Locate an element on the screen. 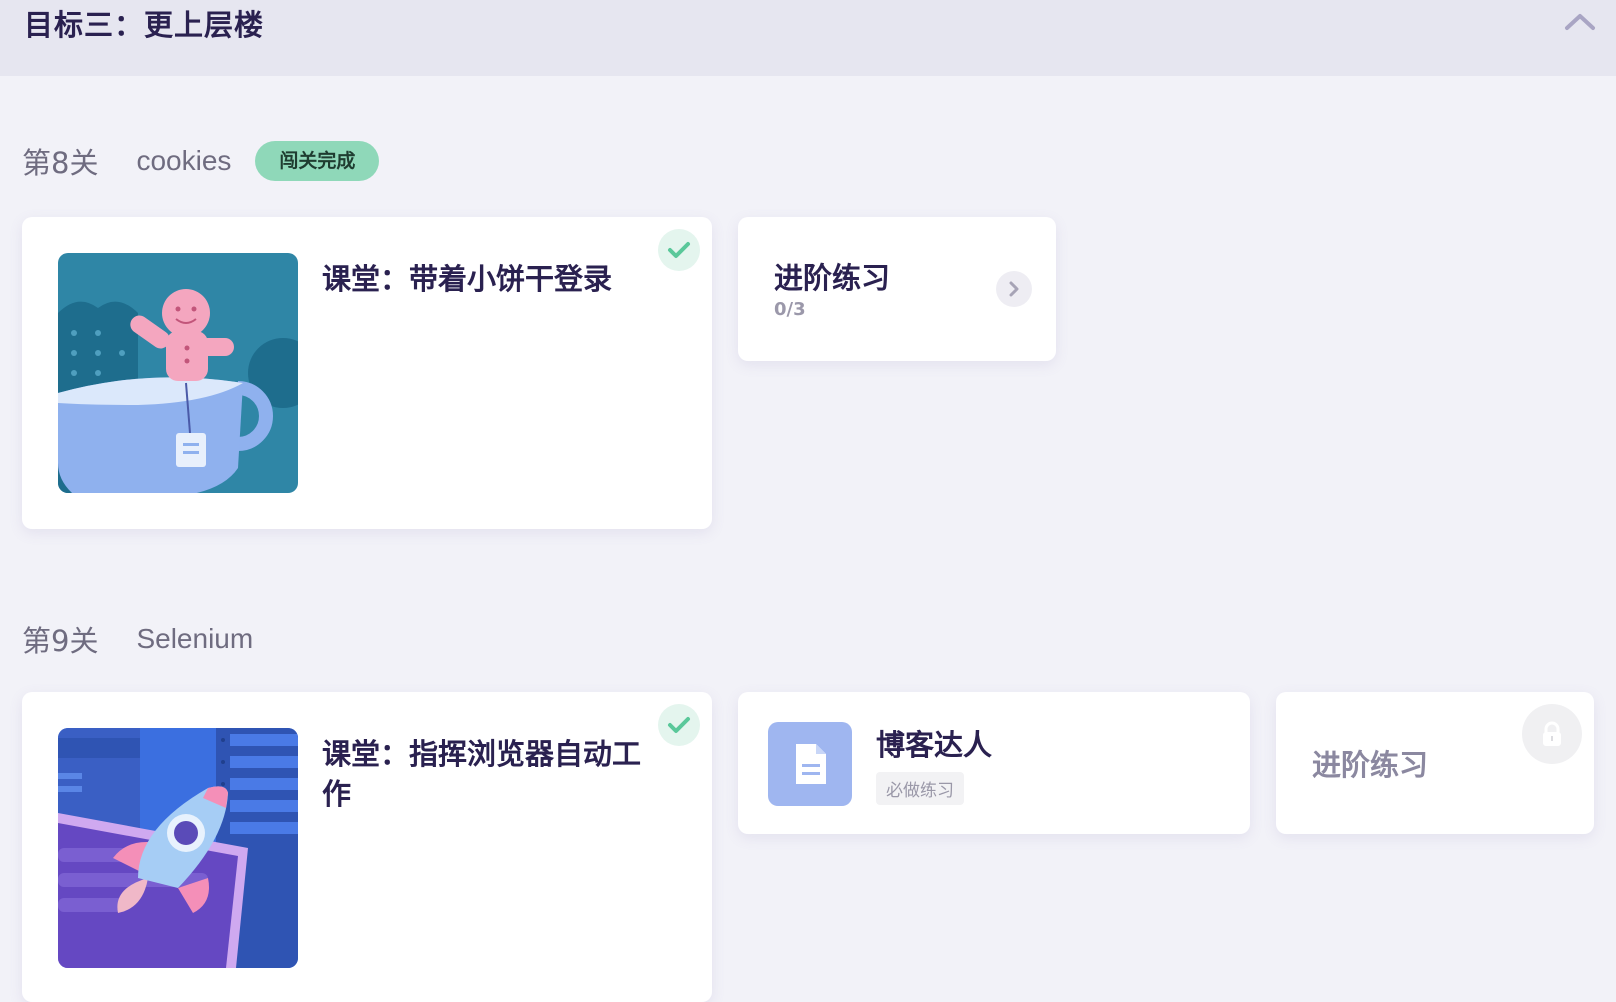  practice-title: 进阶练习 is located at coordinates (832, 278).